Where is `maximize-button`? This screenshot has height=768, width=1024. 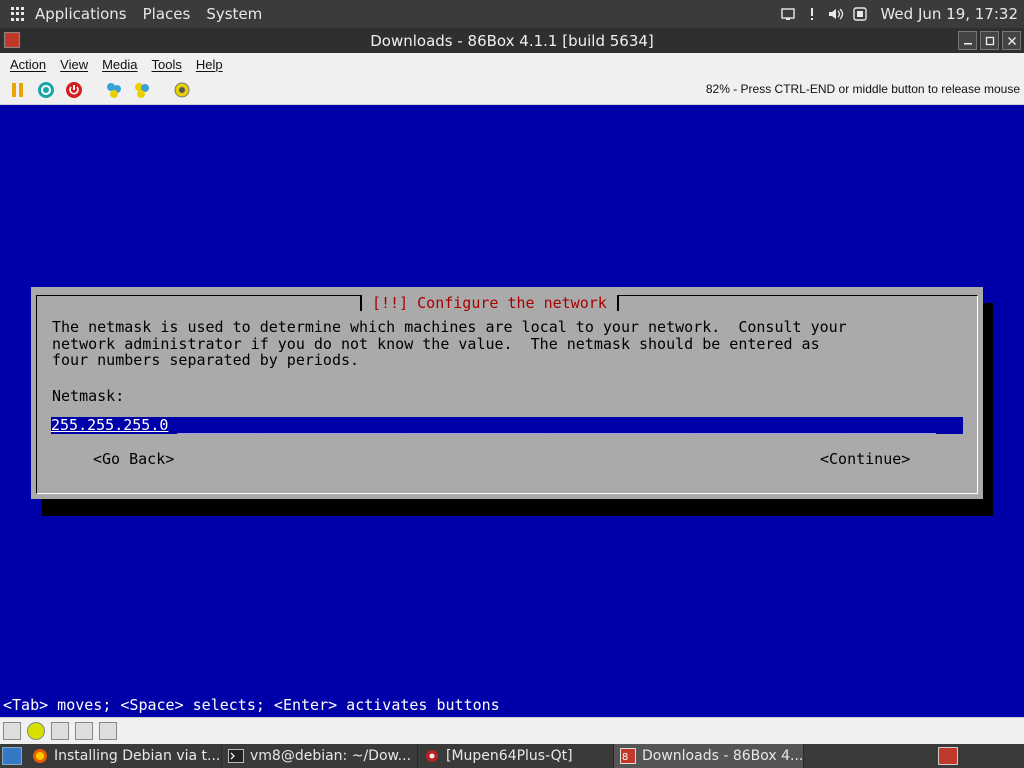
maximize-button is located at coordinates (989, 40).